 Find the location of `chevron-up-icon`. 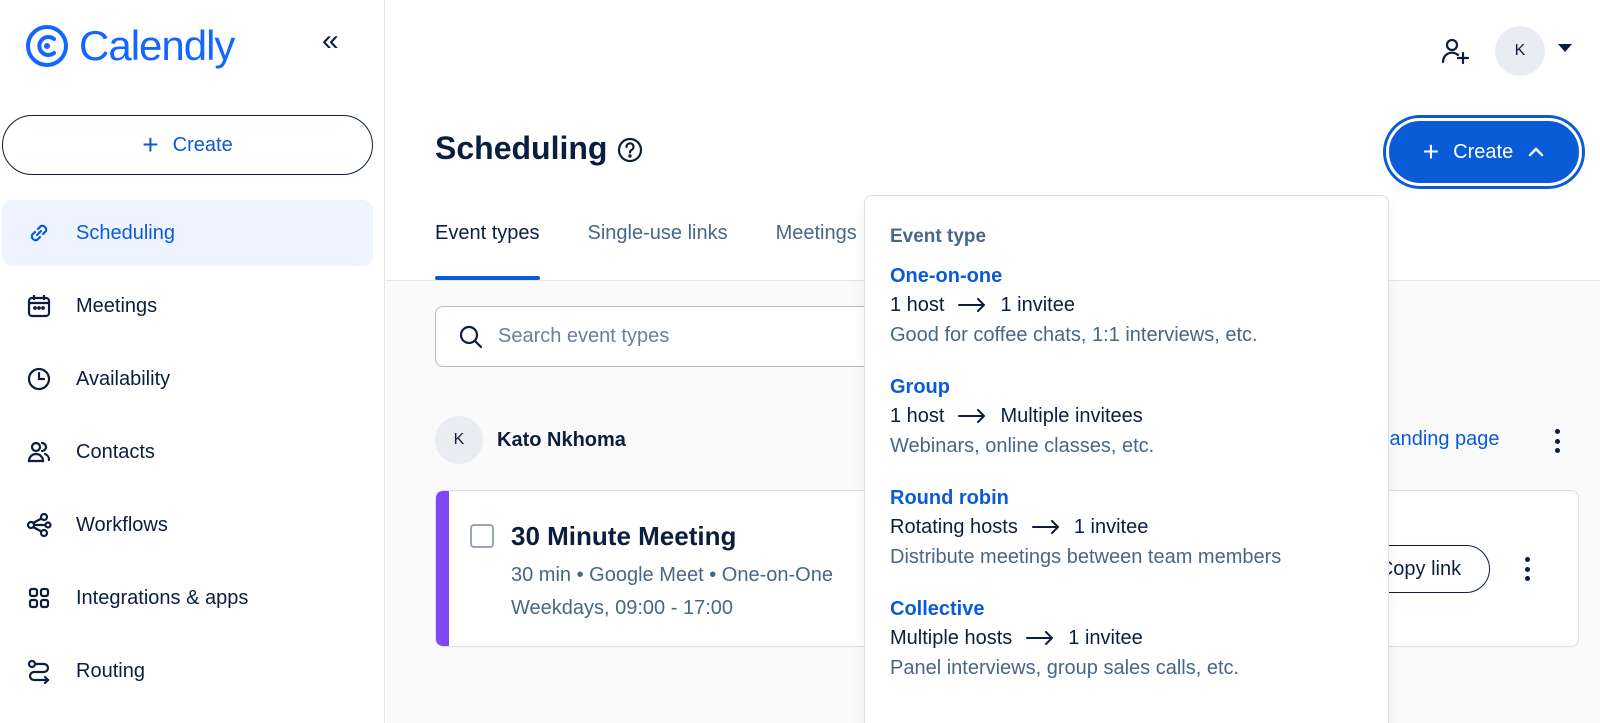

chevron-up-icon is located at coordinates (1536, 152).